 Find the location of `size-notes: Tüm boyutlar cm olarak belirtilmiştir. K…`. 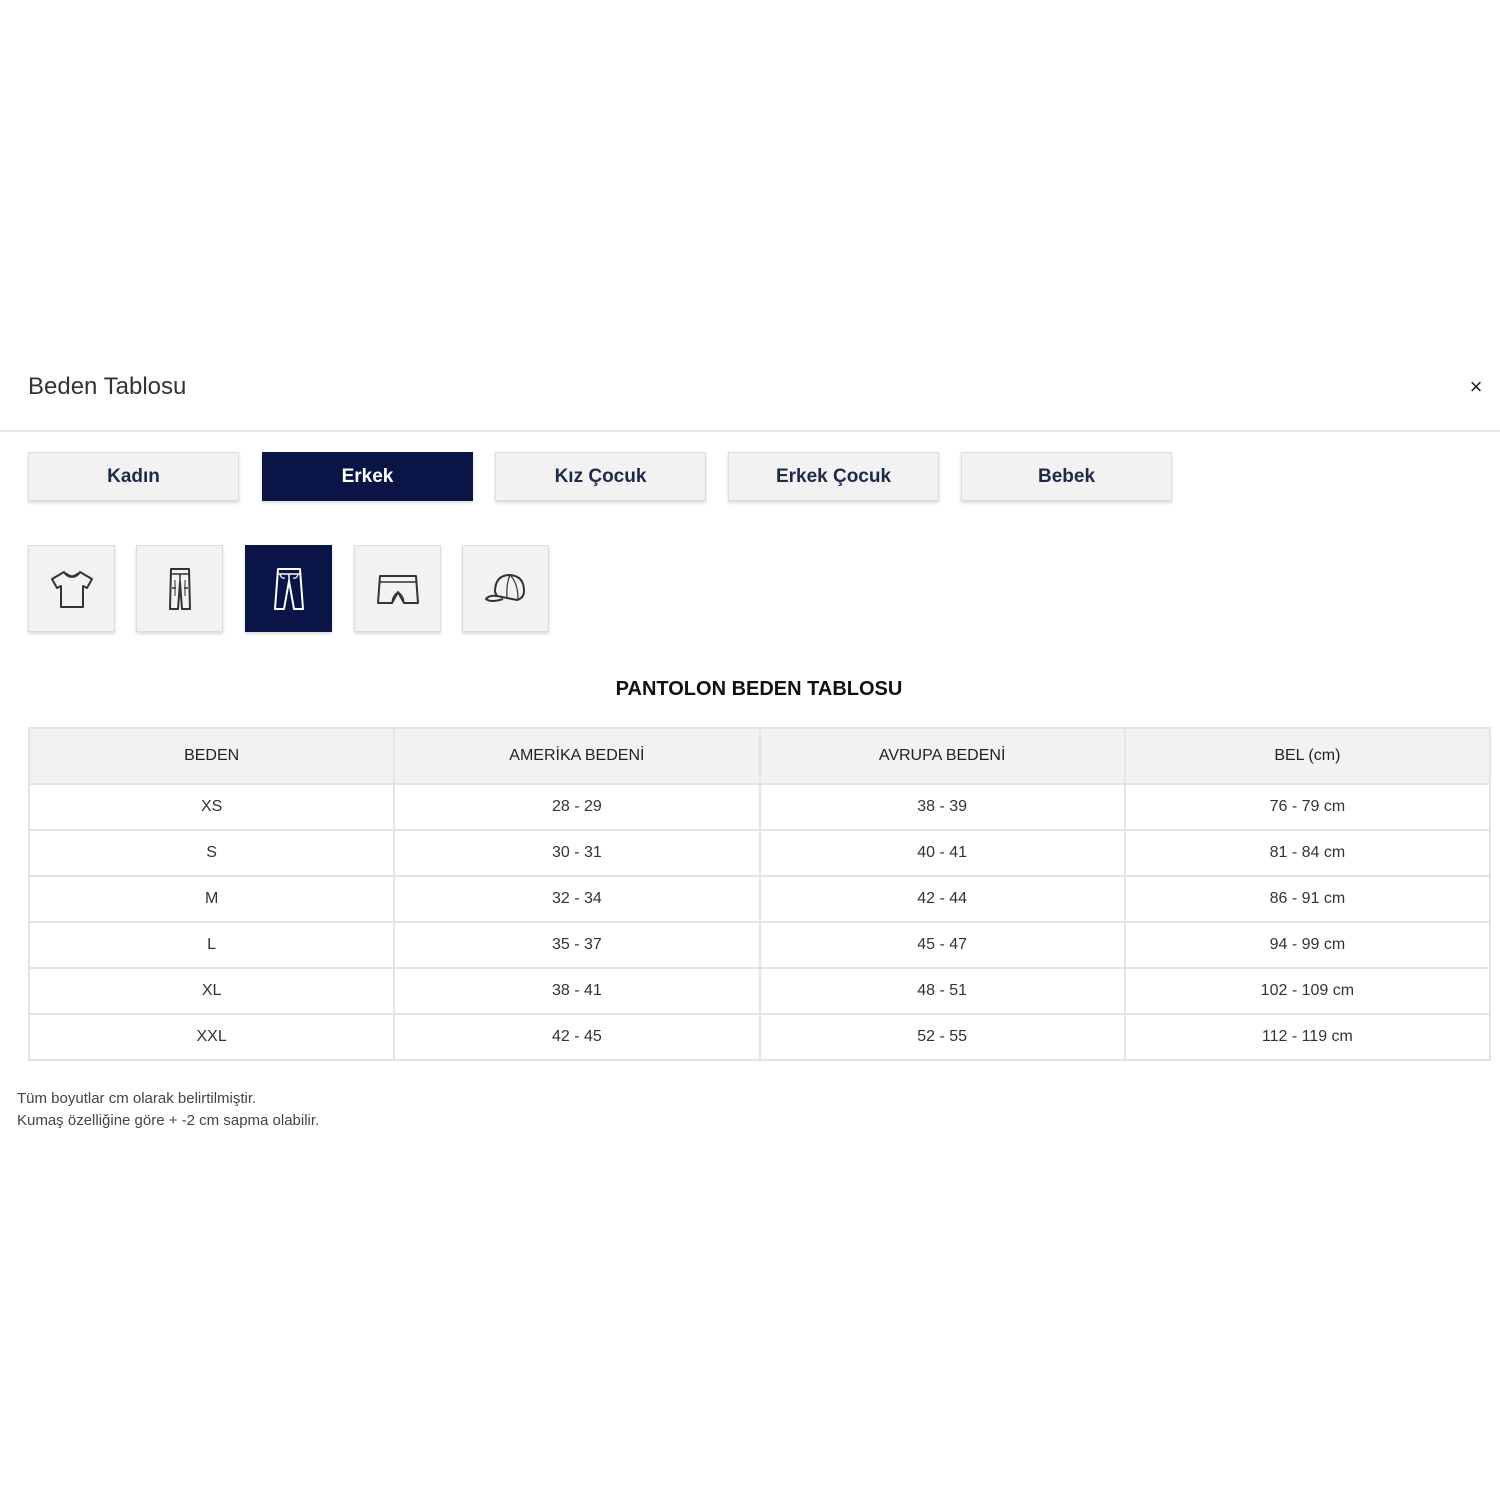

size-notes: Tüm boyutlar cm olarak belirtilmiştir. K… is located at coordinates (168, 1110).